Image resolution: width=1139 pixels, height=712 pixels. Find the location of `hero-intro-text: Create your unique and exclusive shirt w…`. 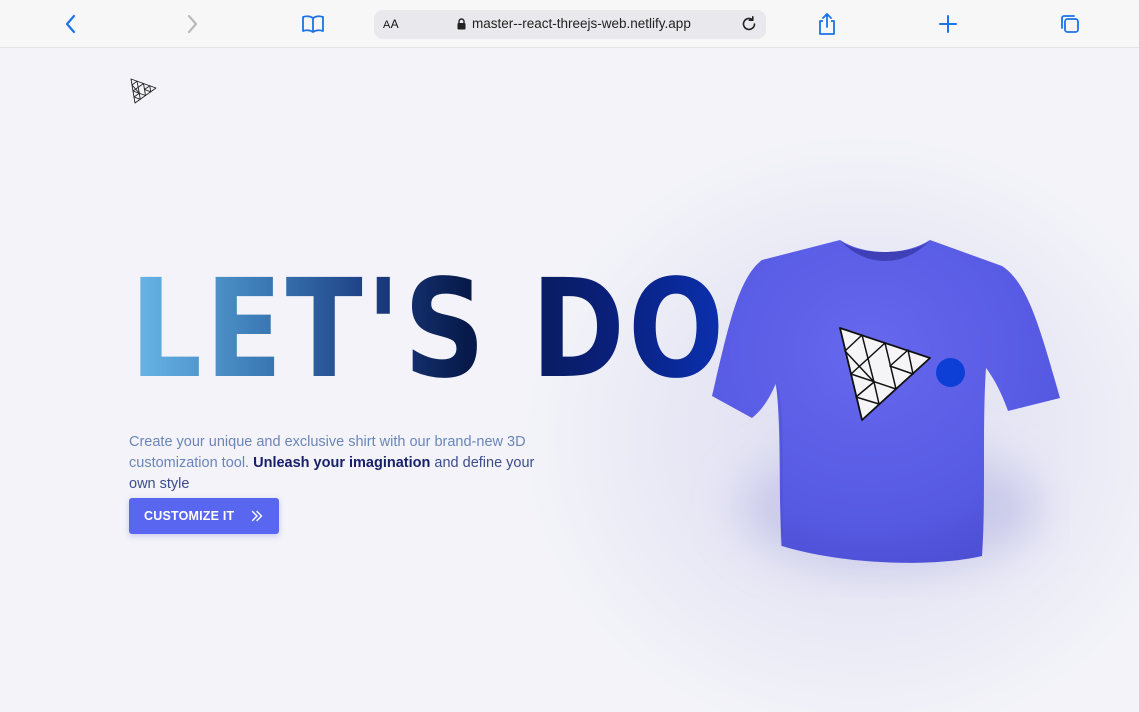

hero-intro-text: Create your unique and exclusive shirt w… is located at coordinates (334, 463).